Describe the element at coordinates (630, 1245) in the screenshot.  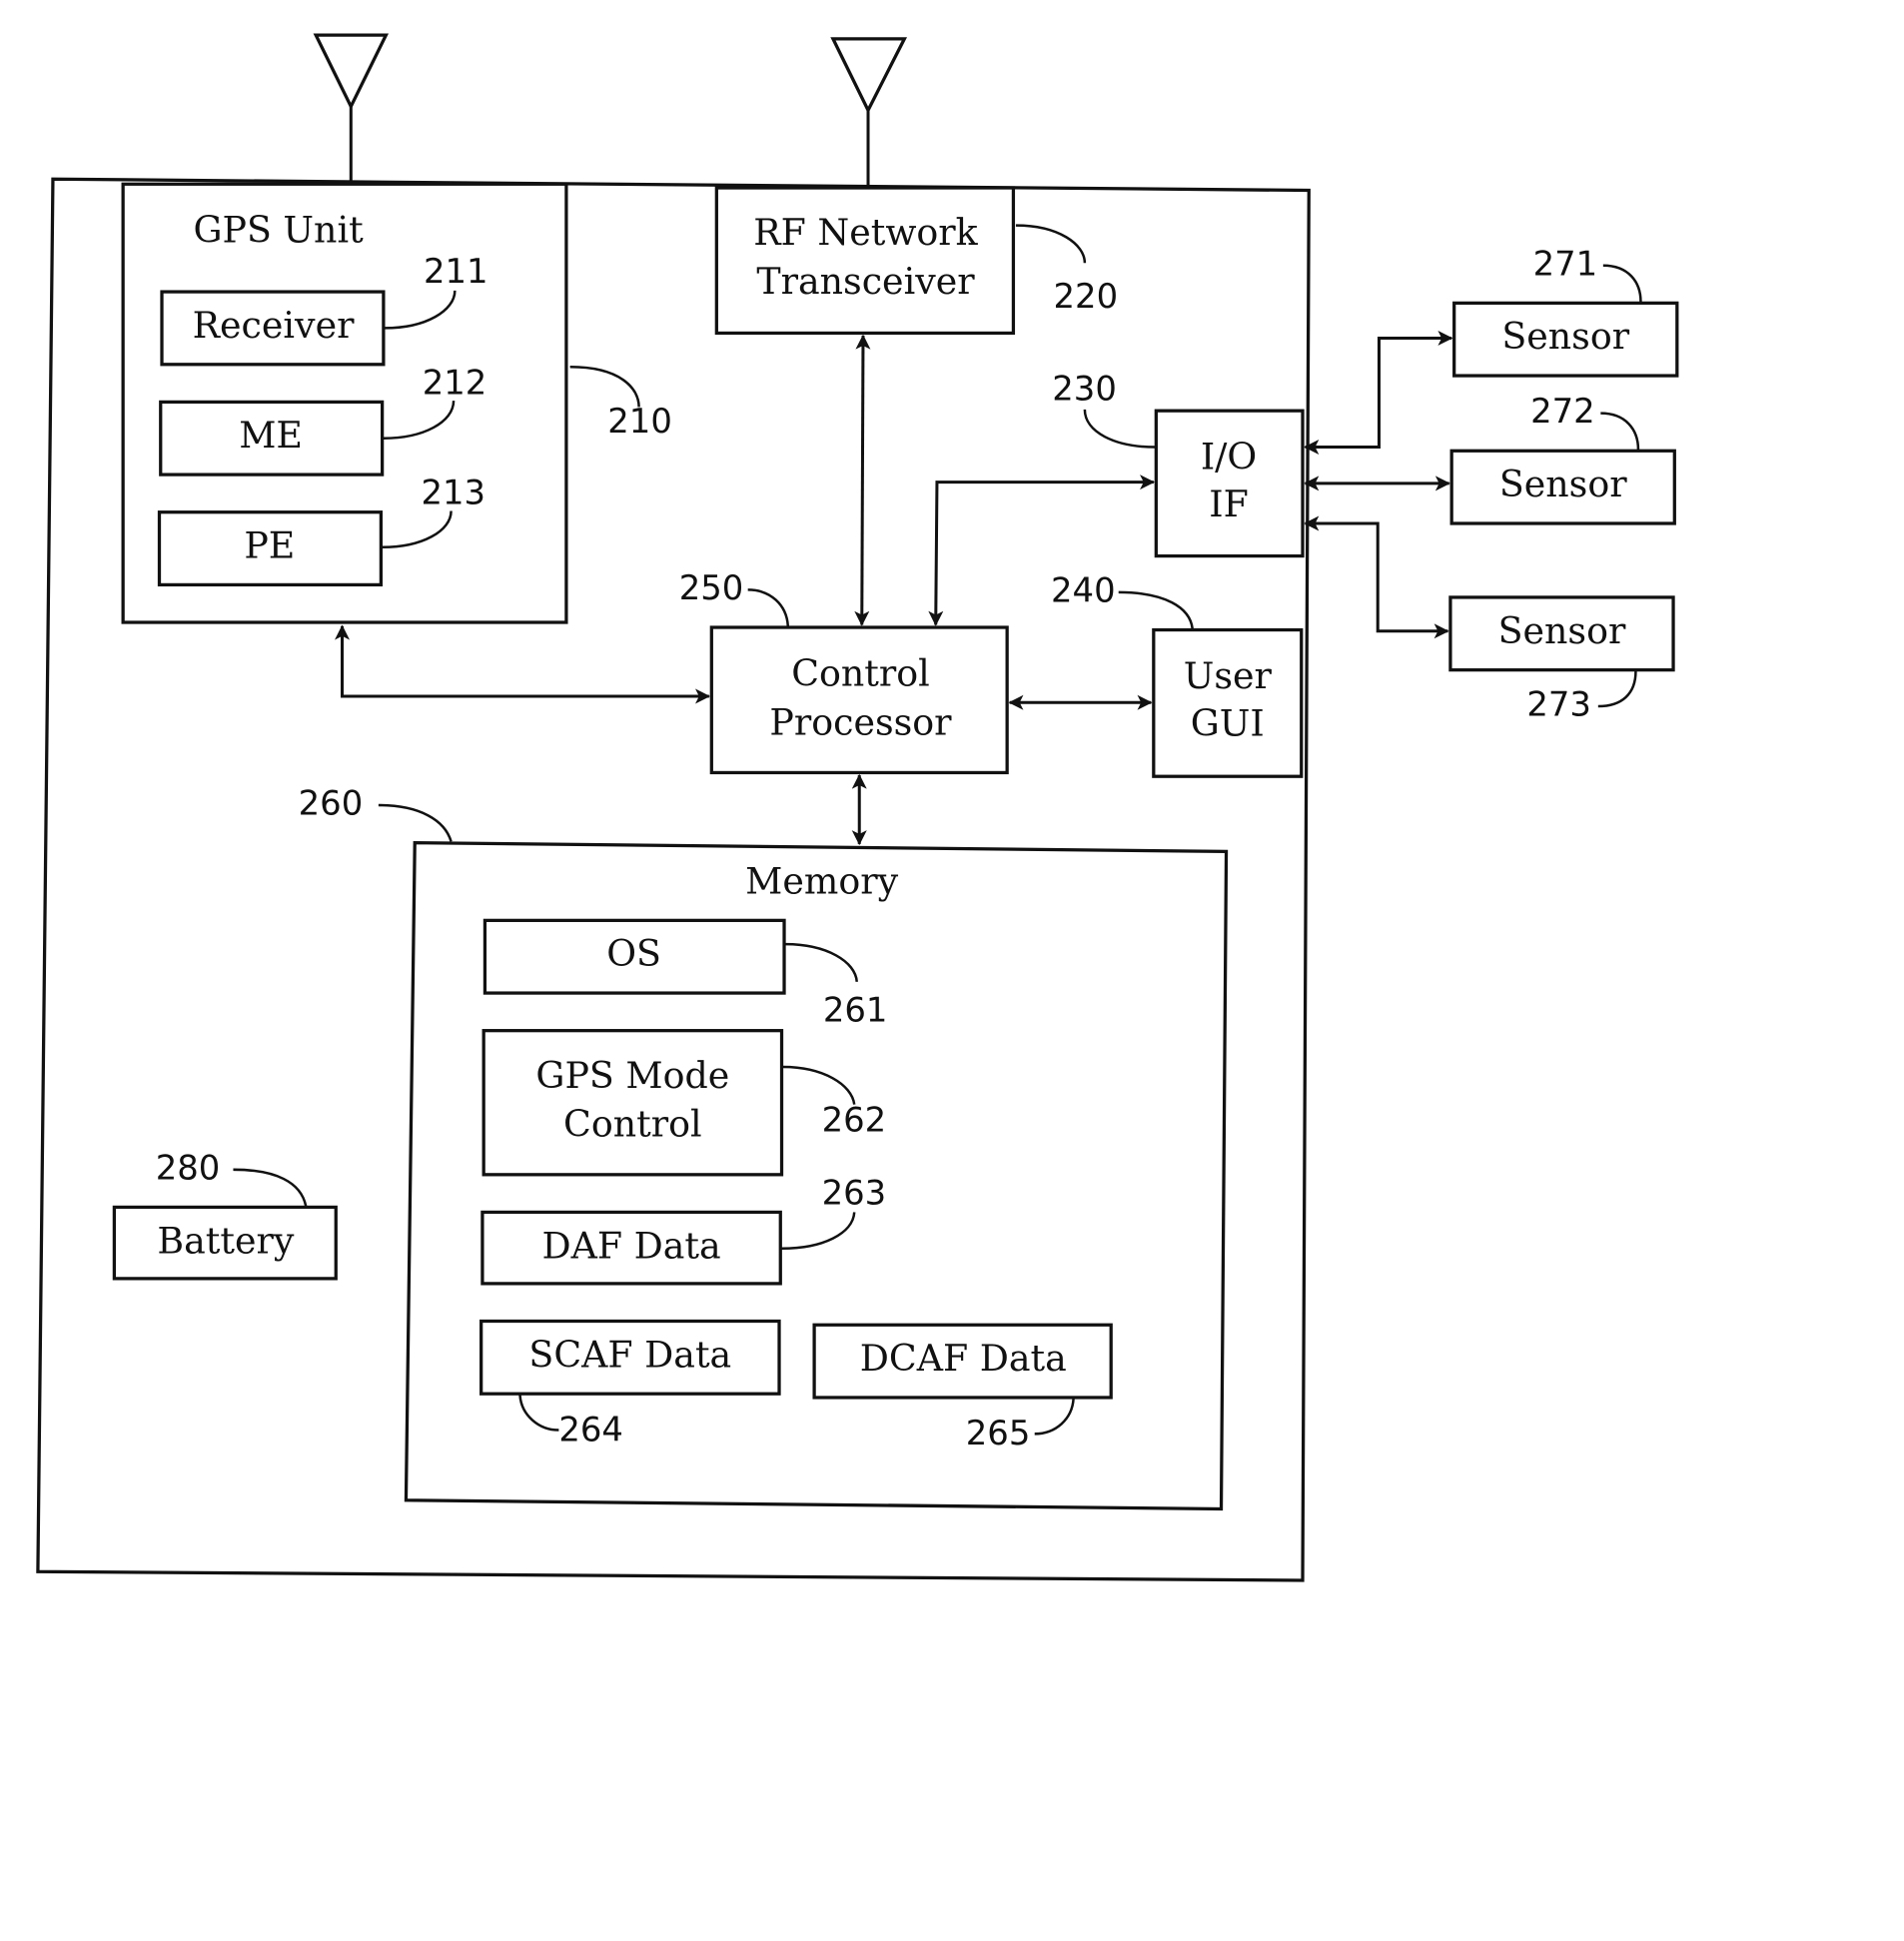
I see `daf-label: DAF Data` at that location.